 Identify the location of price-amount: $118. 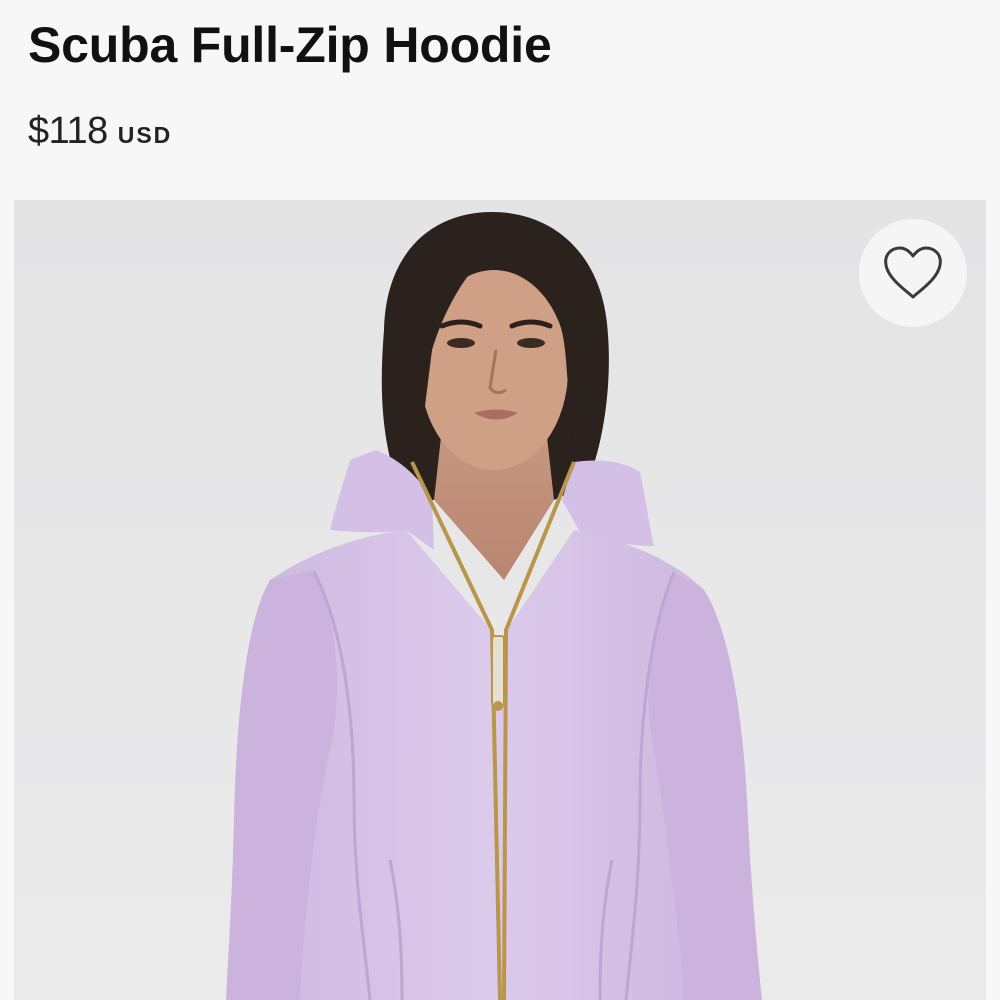
(68, 131).